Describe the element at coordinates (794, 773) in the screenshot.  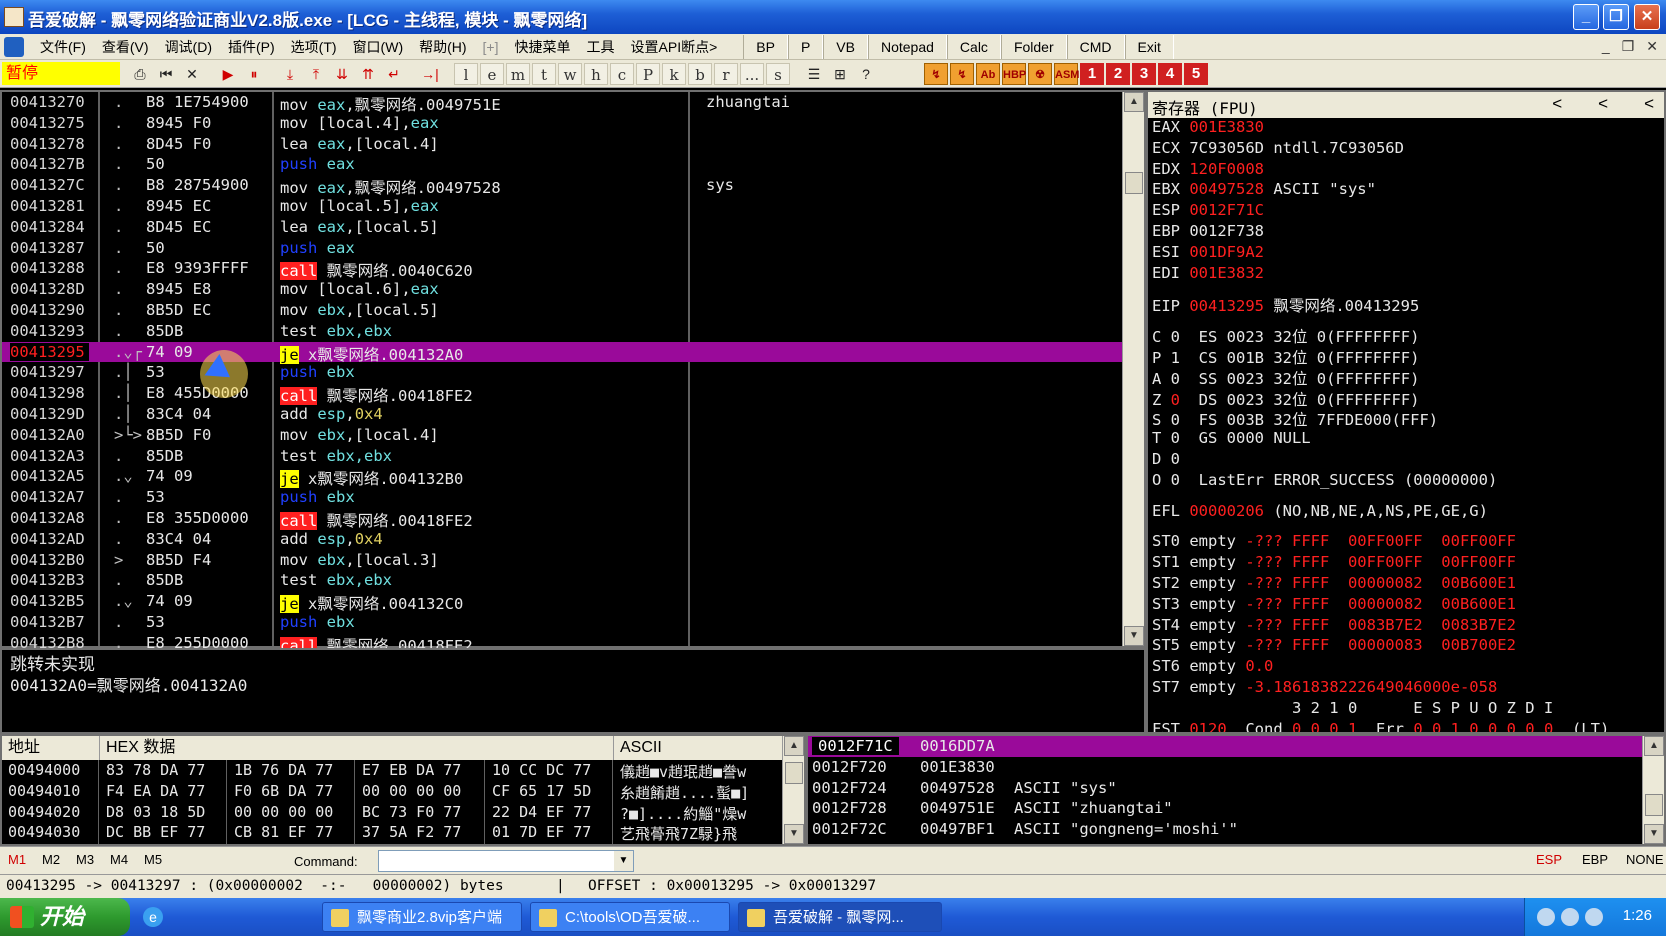
I see `scroll-thumb` at that location.